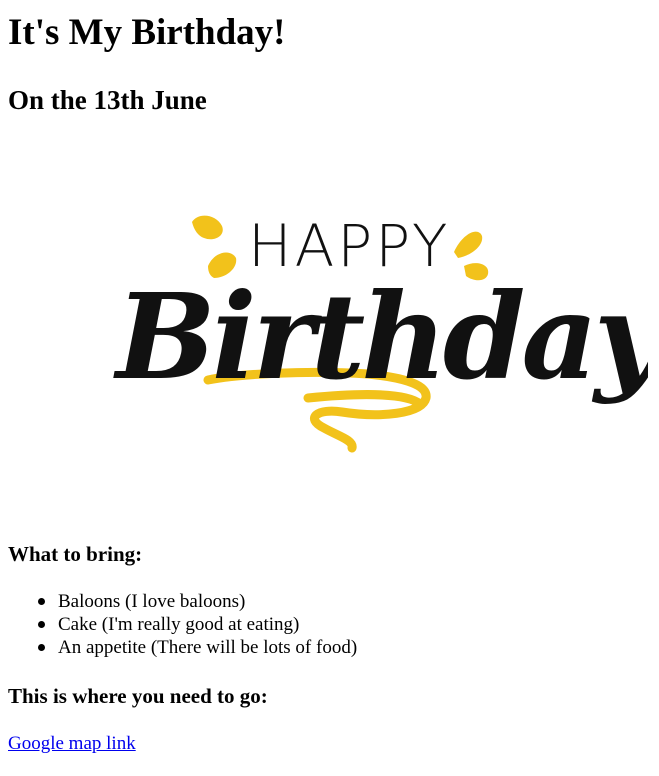 The width and height of the screenshot is (659, 776). I want to click on accent-splash-left-top, so click(207, 227).